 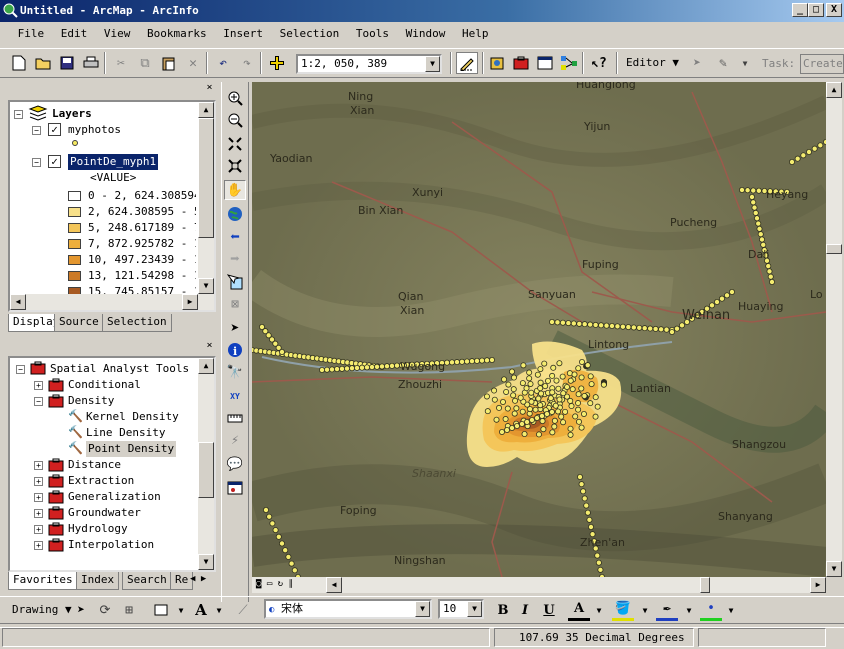 What do you see at coordinates (137, 323) in the screenshot?
I see `tab-selection: Selection` at bounding box center [137, 323].